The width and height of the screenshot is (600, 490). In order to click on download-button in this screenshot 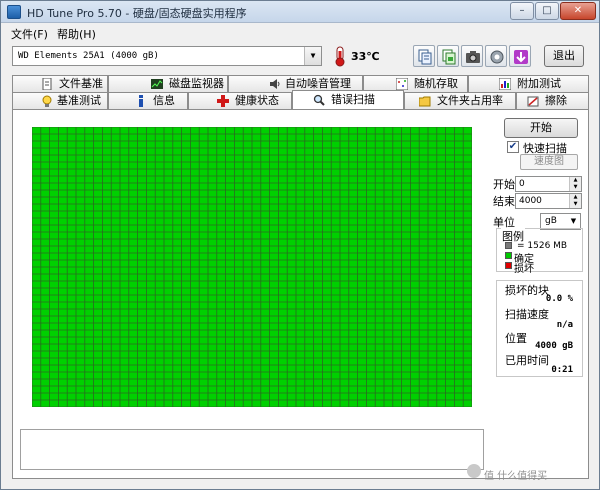, I will do `click(520, 56)`.